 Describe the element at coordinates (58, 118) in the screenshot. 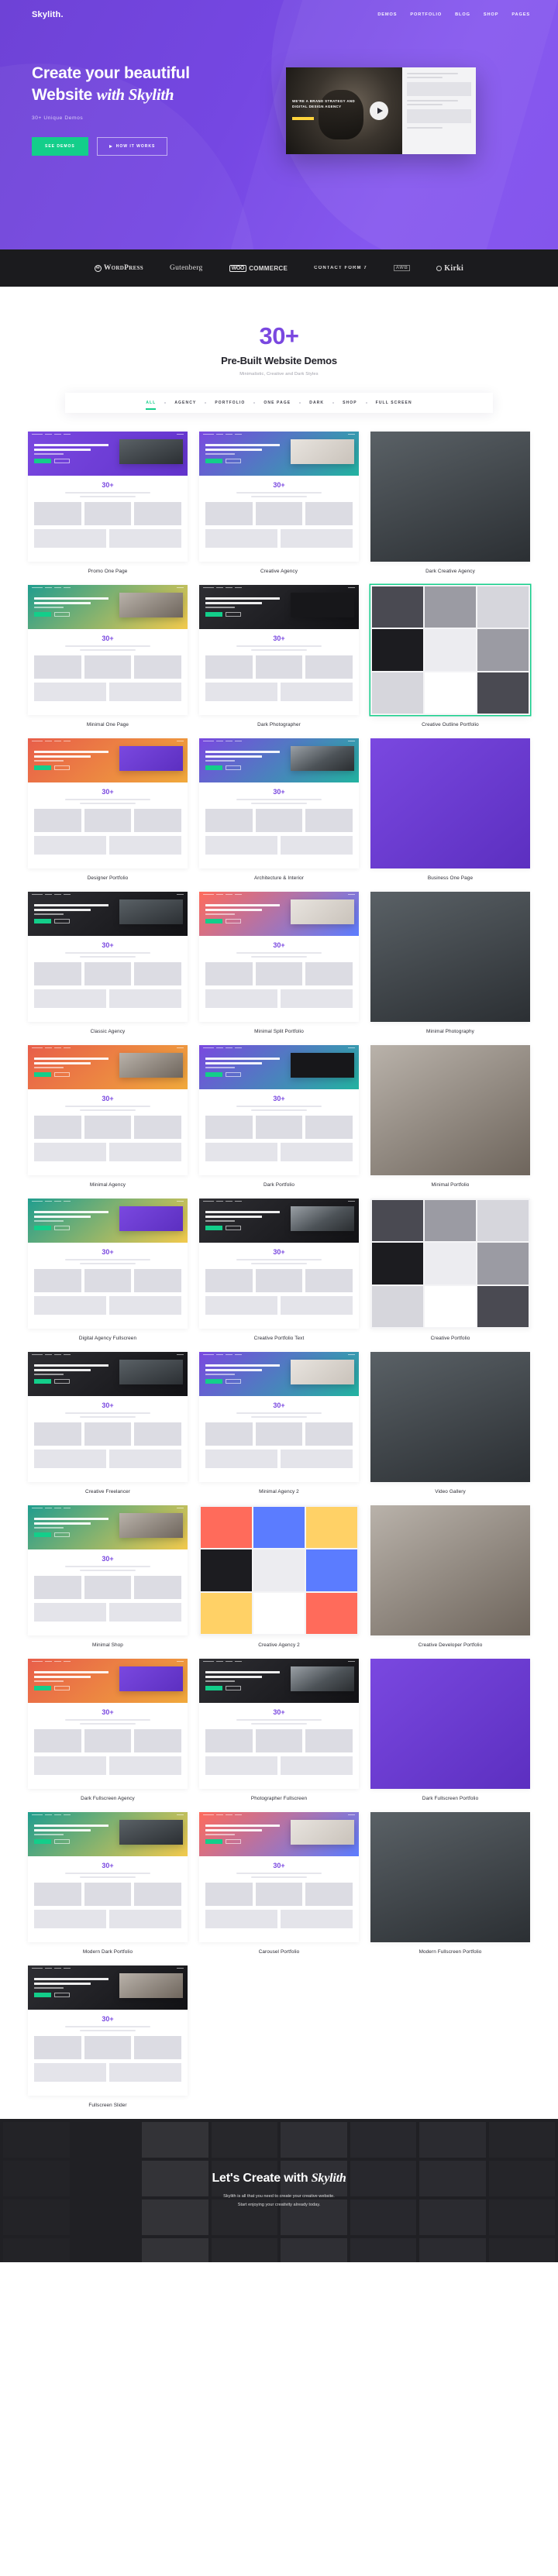

I see `hero-subtitle: 30+ Unique Demos` at that location.